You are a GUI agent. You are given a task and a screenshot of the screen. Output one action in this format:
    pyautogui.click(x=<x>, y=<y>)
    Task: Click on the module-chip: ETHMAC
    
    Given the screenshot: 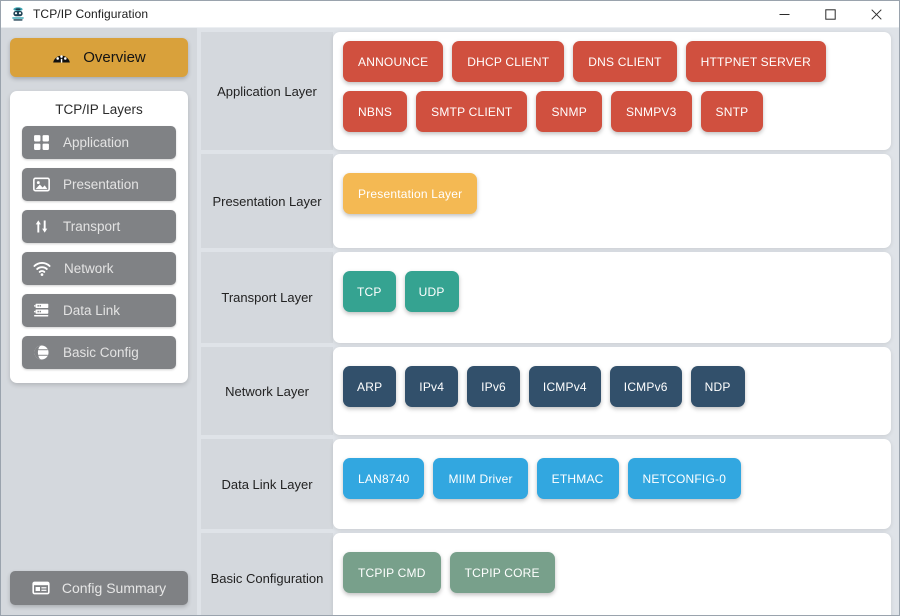 What is the action you would take?
    pyautogui.click(x=577, y=478)
    